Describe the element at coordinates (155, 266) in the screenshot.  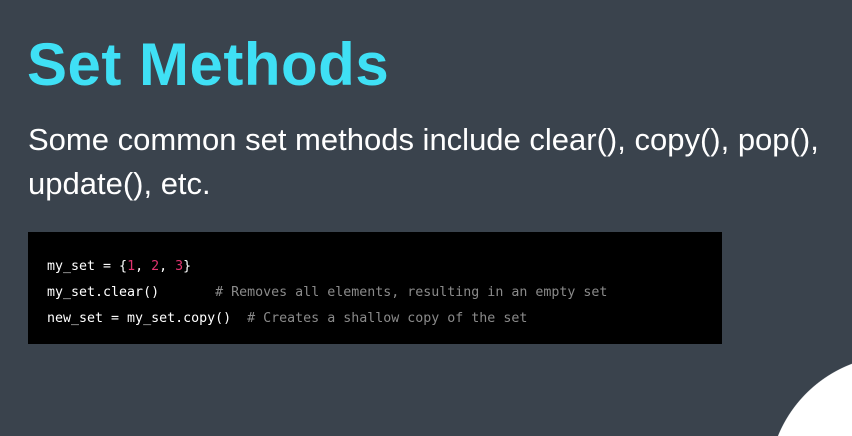
I see `code-number: 2` at that location.